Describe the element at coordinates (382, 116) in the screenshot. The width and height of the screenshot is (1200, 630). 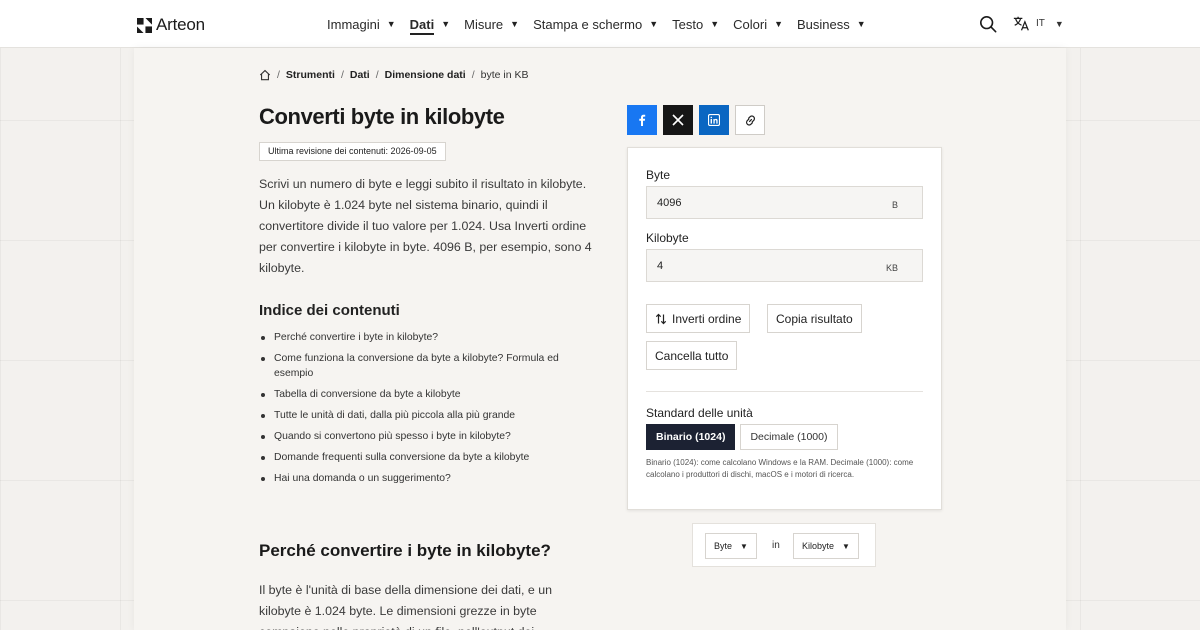
I see `page-title: Converti byte in kilobyte` at that location.